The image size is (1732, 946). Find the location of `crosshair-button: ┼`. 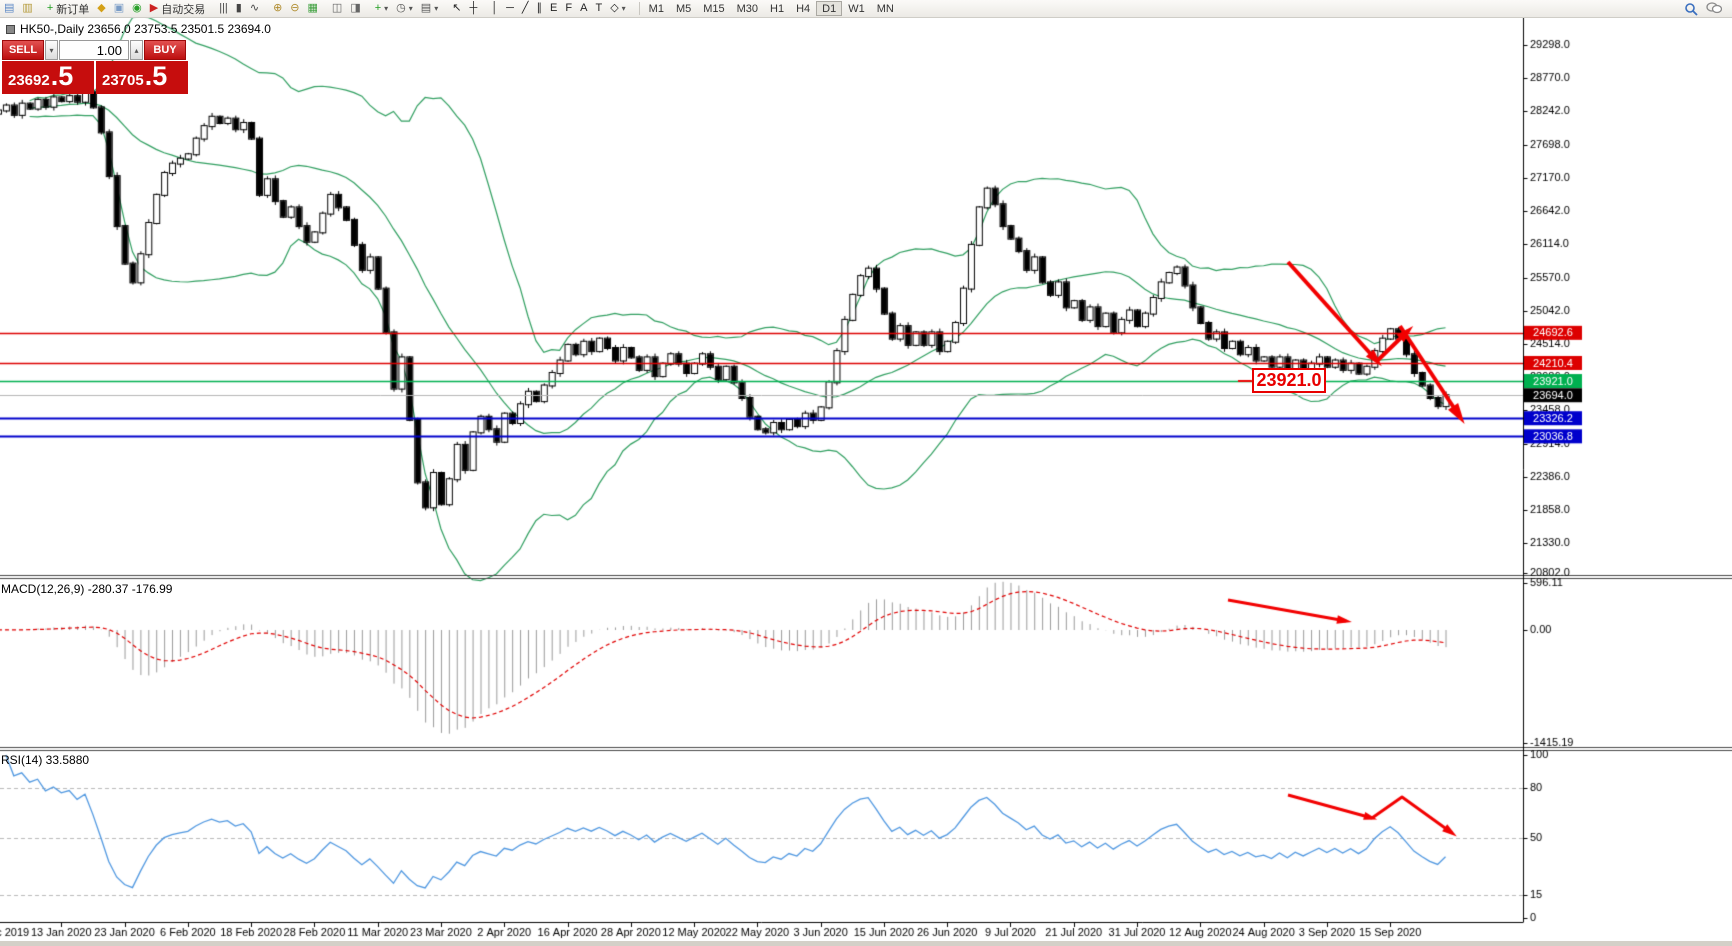

crosshair-button: ┼ is located at coordinates (473, 8).